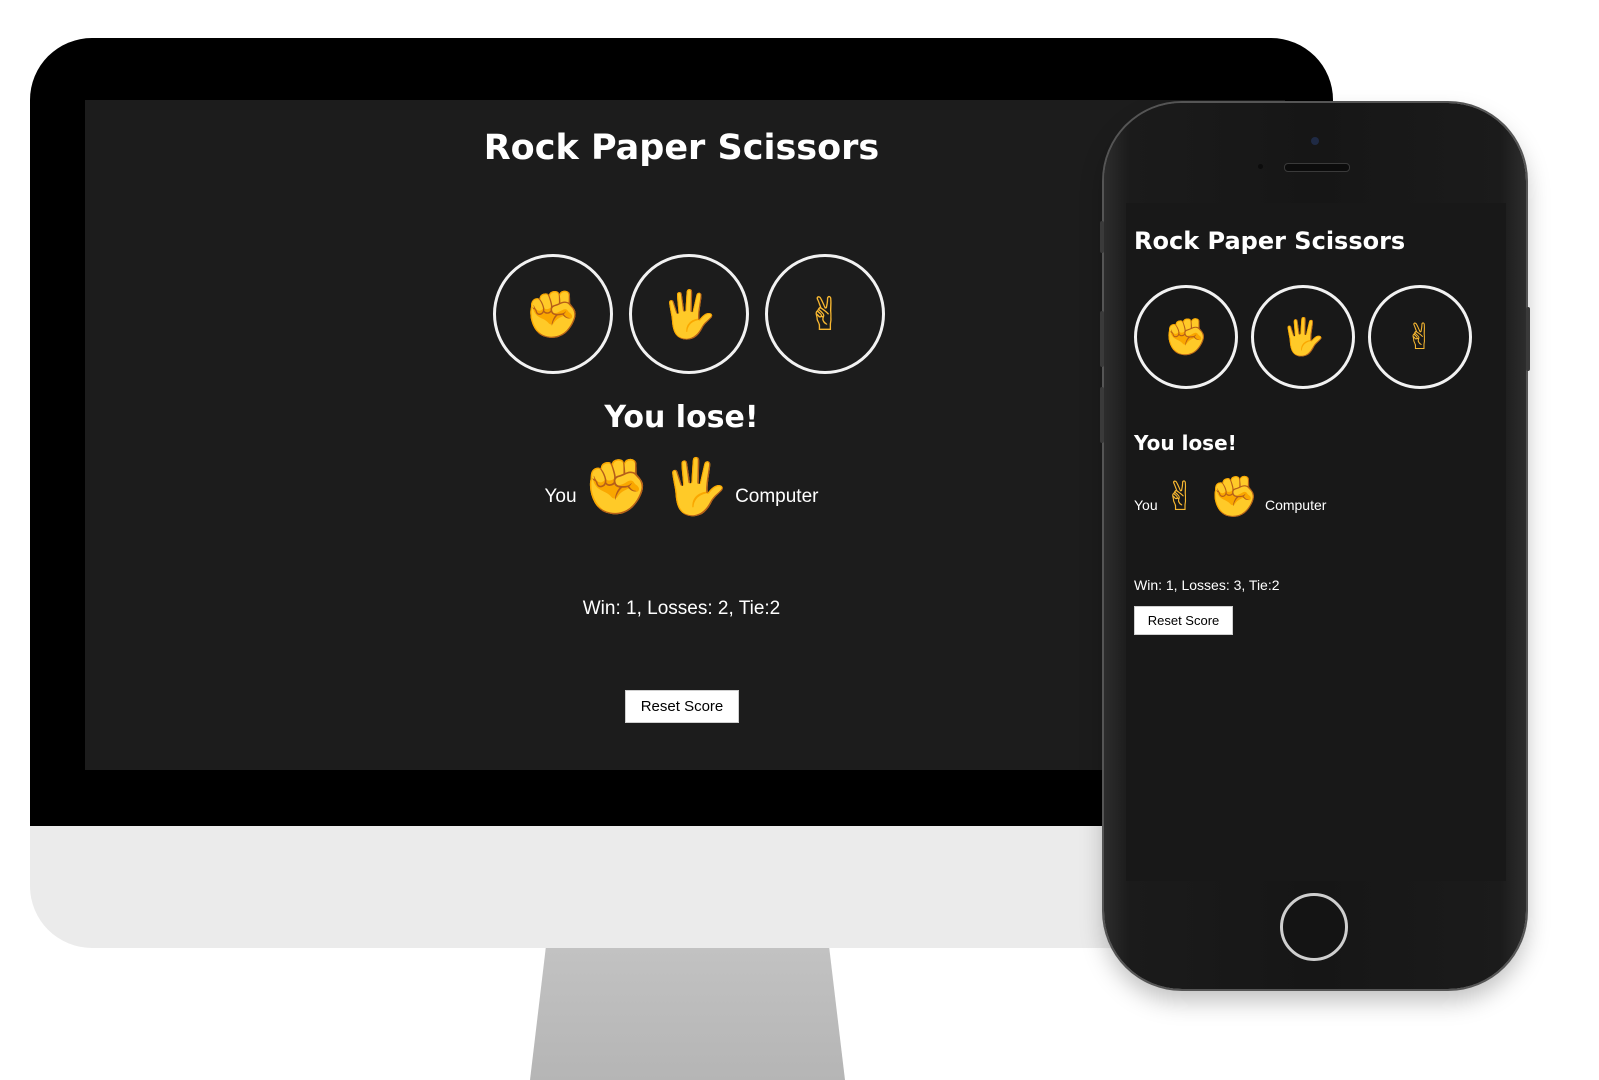 This screenshot has width=1599, height=1080. What do you see at coordinates (1315, 141) in the screenshot?
I see `camera-icon` at bounding box center [1315, 141].